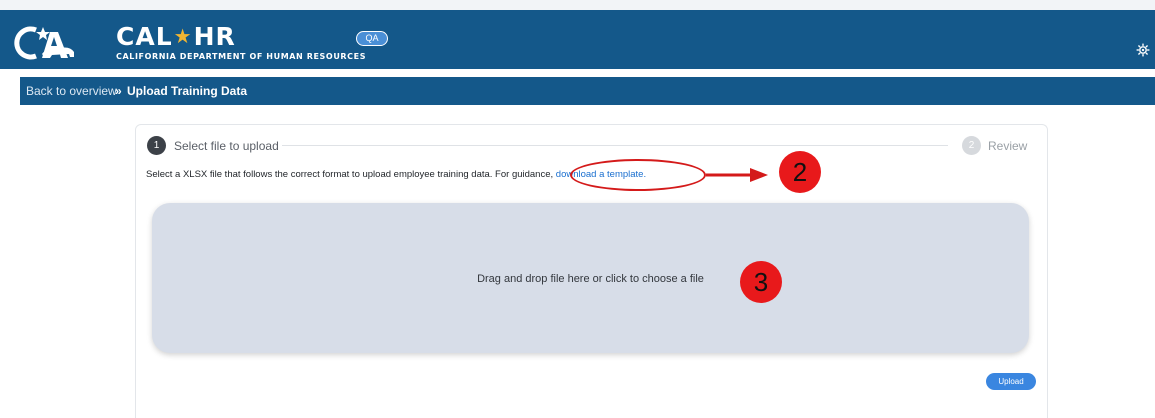 The width and height of the screenshot is (1155, 418). What do you see at coordinates (800, 172) in the screenshot?
I see `annotation-marker-2: 2` at bounding box center [800, 172].